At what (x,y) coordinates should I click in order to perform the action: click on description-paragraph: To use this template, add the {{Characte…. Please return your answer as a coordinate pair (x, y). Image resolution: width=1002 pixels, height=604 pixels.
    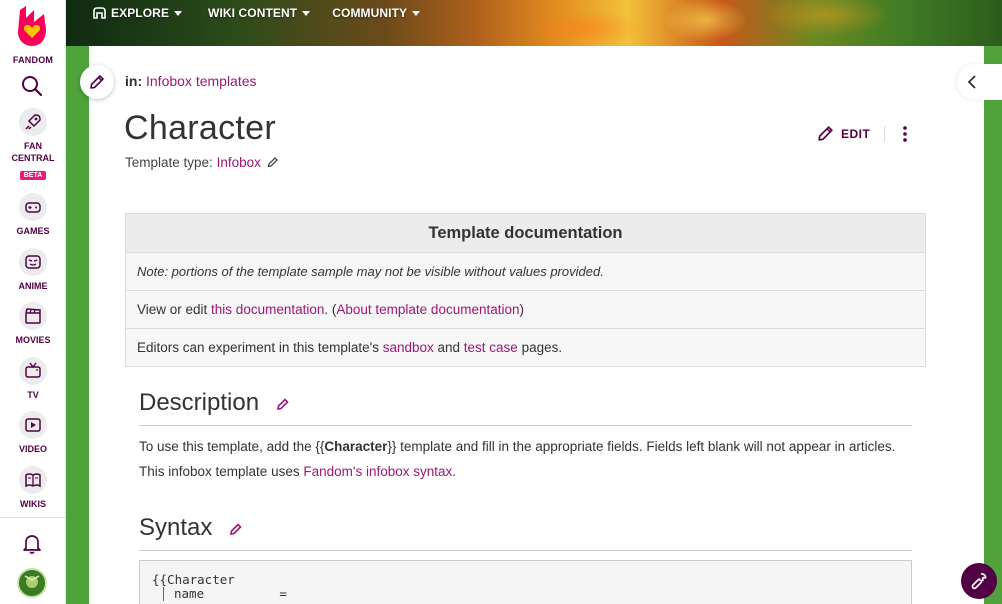
    Looking at the image, I should click on (529, 459).